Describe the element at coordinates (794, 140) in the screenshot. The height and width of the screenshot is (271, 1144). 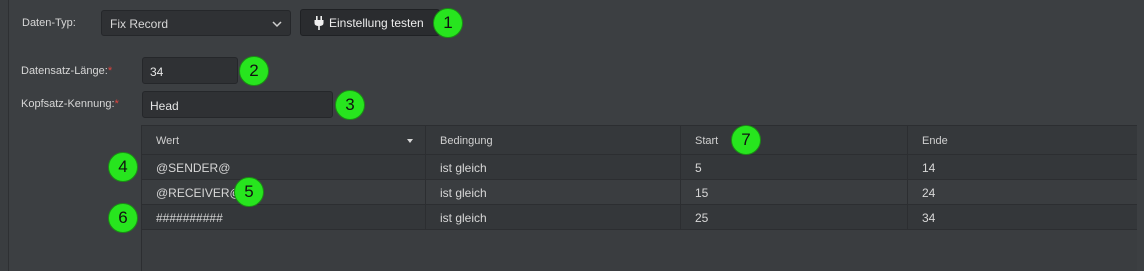
I see `column-header-start: Start` at that location.